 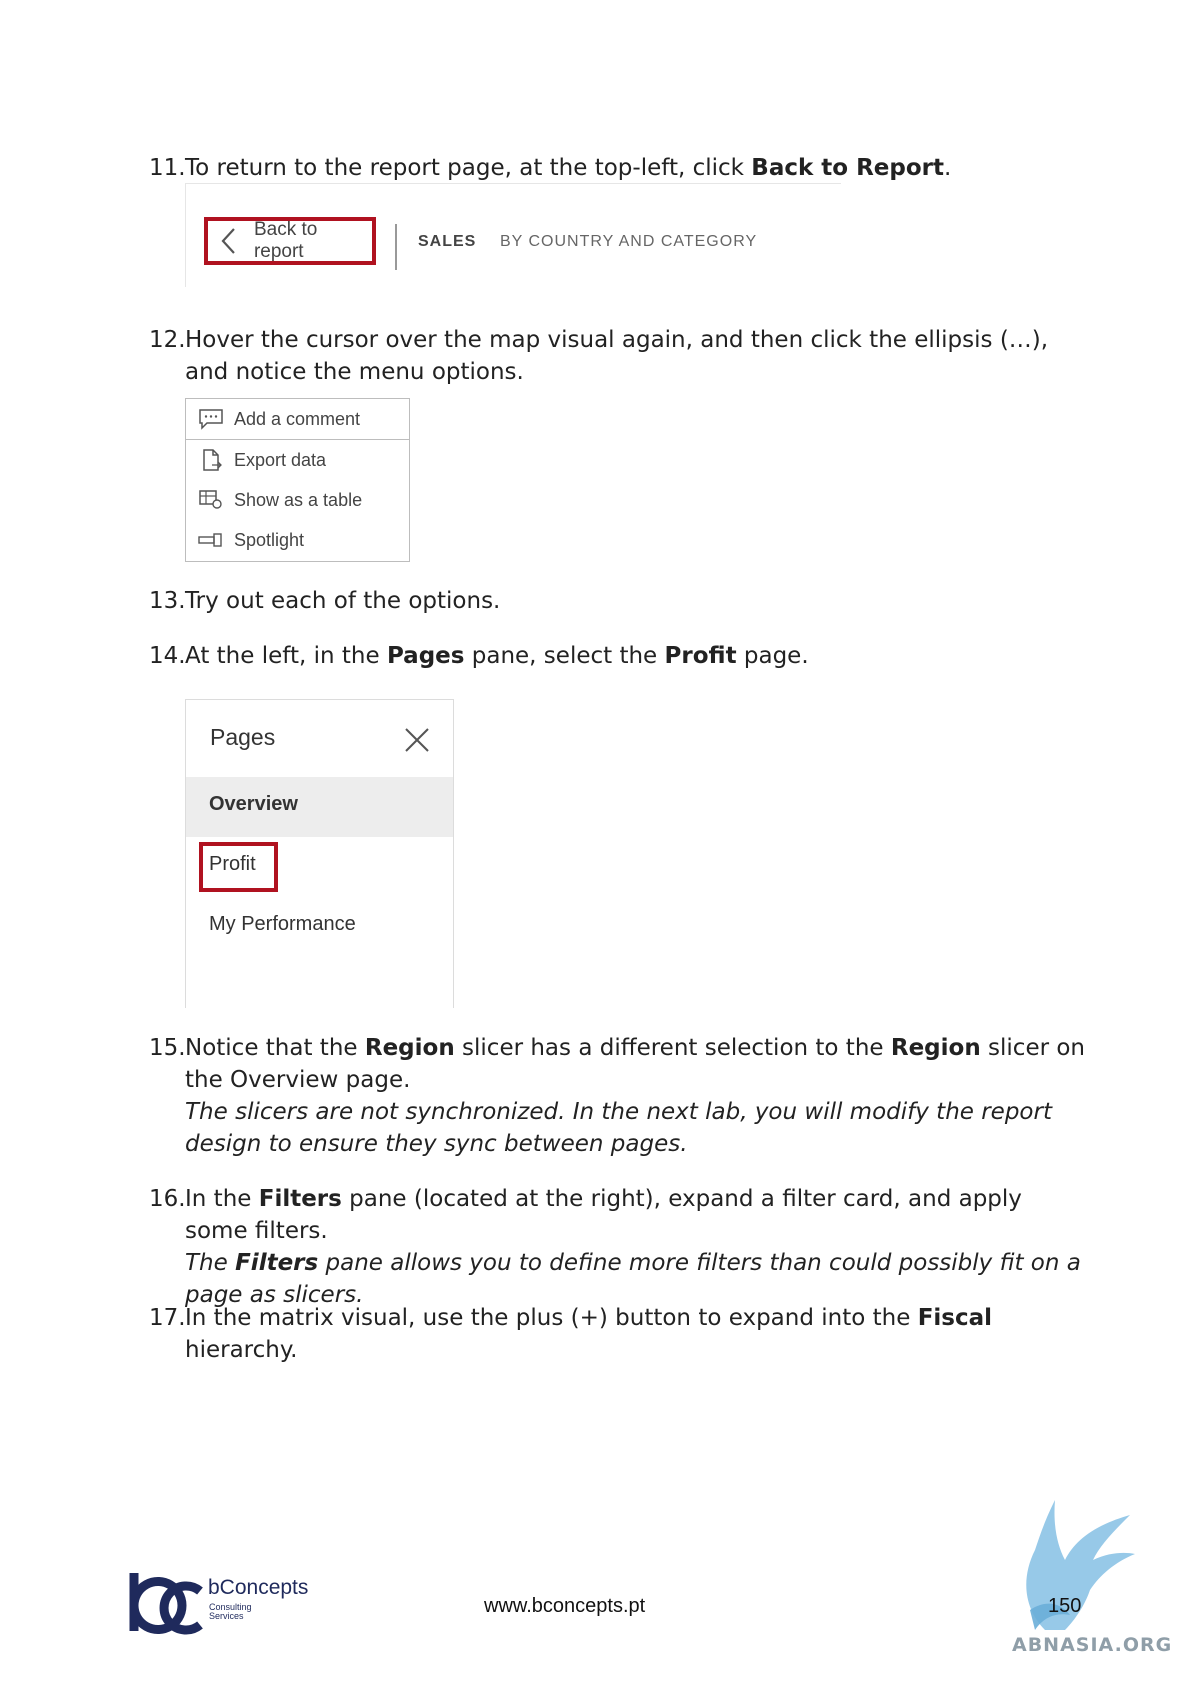 I want to click on step-number: 17., so click(x=167, y=1318).